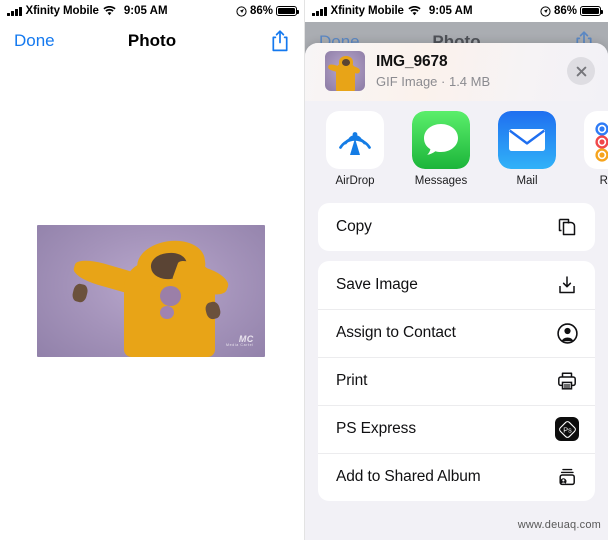  I want to click on messages-icon, so click(441, 140).